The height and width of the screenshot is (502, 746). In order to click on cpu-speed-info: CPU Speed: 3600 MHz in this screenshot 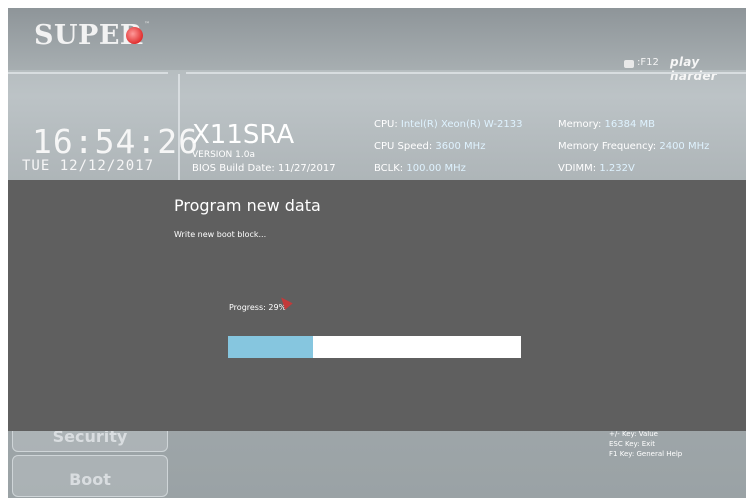, I will do `click(429, 146)`.